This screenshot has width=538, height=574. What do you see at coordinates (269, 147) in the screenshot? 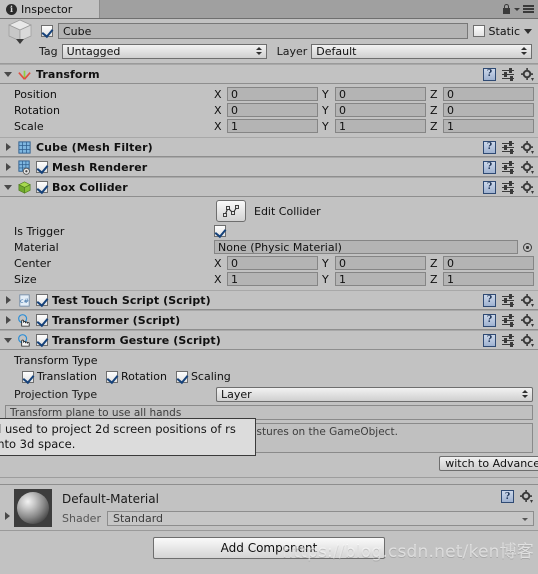
I see `component-header-mesh-filter: Cube (Mesh Filter) ?` at bounding box center [269, 147].